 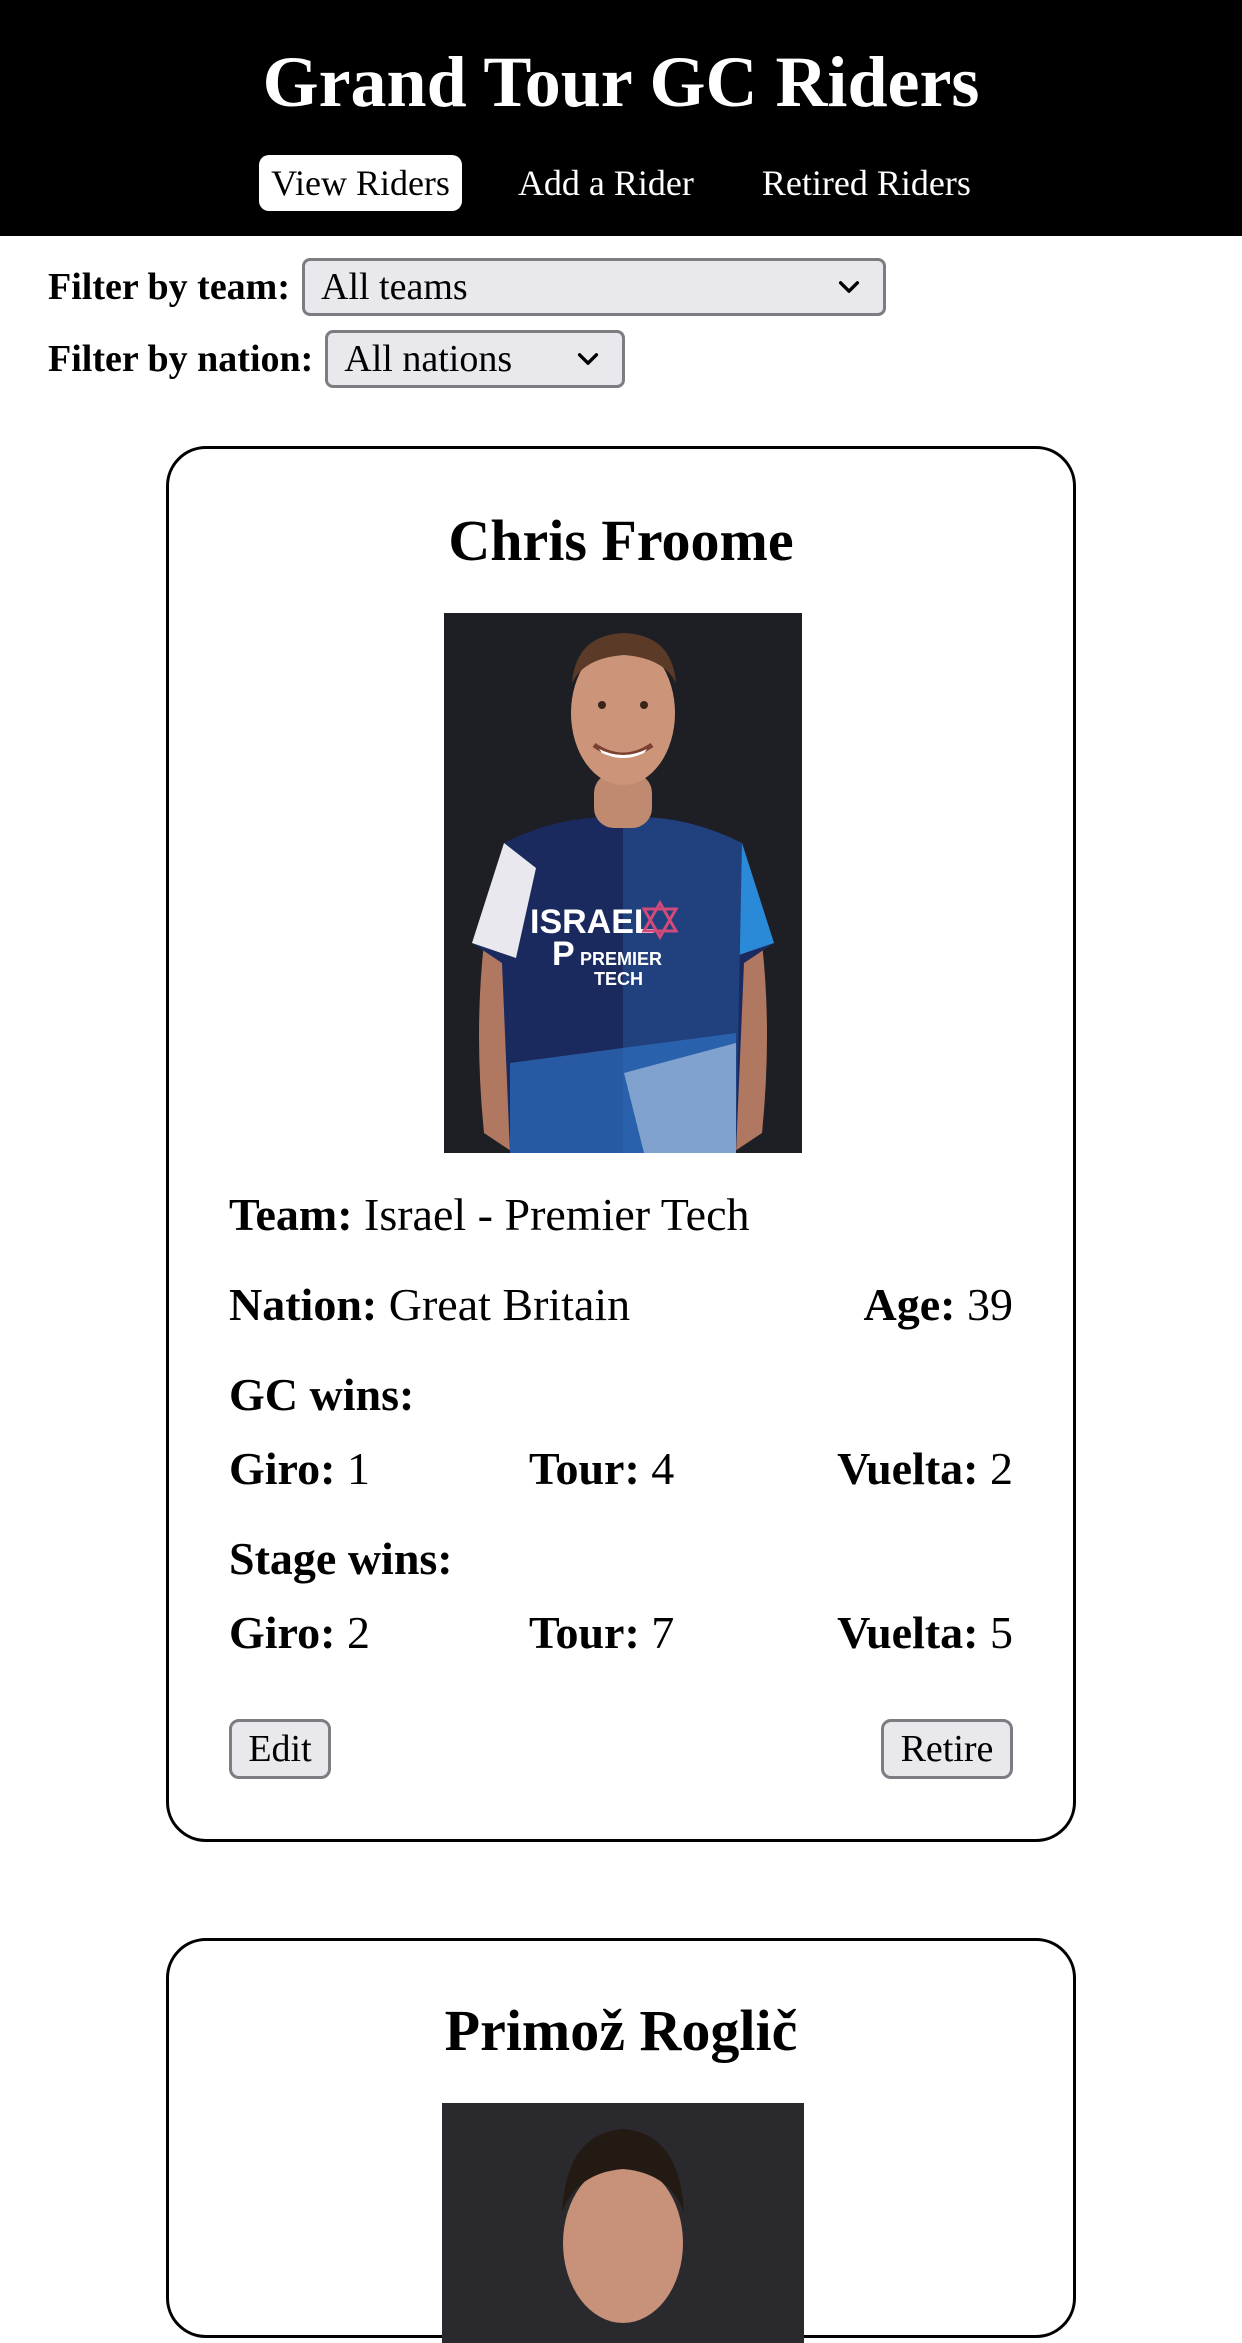 I want to click on nation-age-line: Nation: Great Britain Age: 39, so click(x=621, y=1305).